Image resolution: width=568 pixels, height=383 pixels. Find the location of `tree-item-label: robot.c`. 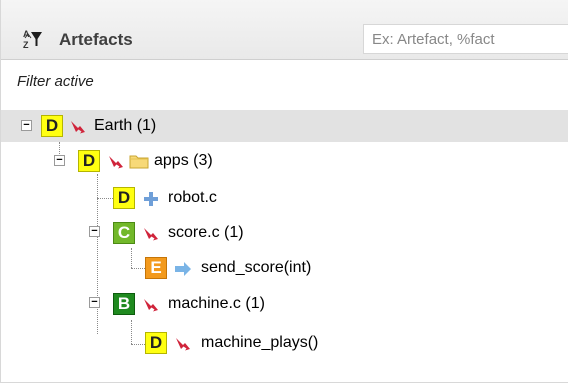

tree-item-label: robot.c is located at coordinates (192, 197).